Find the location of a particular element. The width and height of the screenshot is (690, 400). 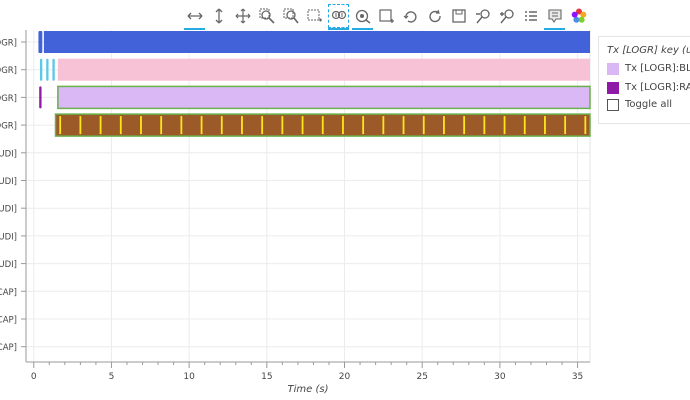

legend-swatch-ra is located at coordinates (613, 87).